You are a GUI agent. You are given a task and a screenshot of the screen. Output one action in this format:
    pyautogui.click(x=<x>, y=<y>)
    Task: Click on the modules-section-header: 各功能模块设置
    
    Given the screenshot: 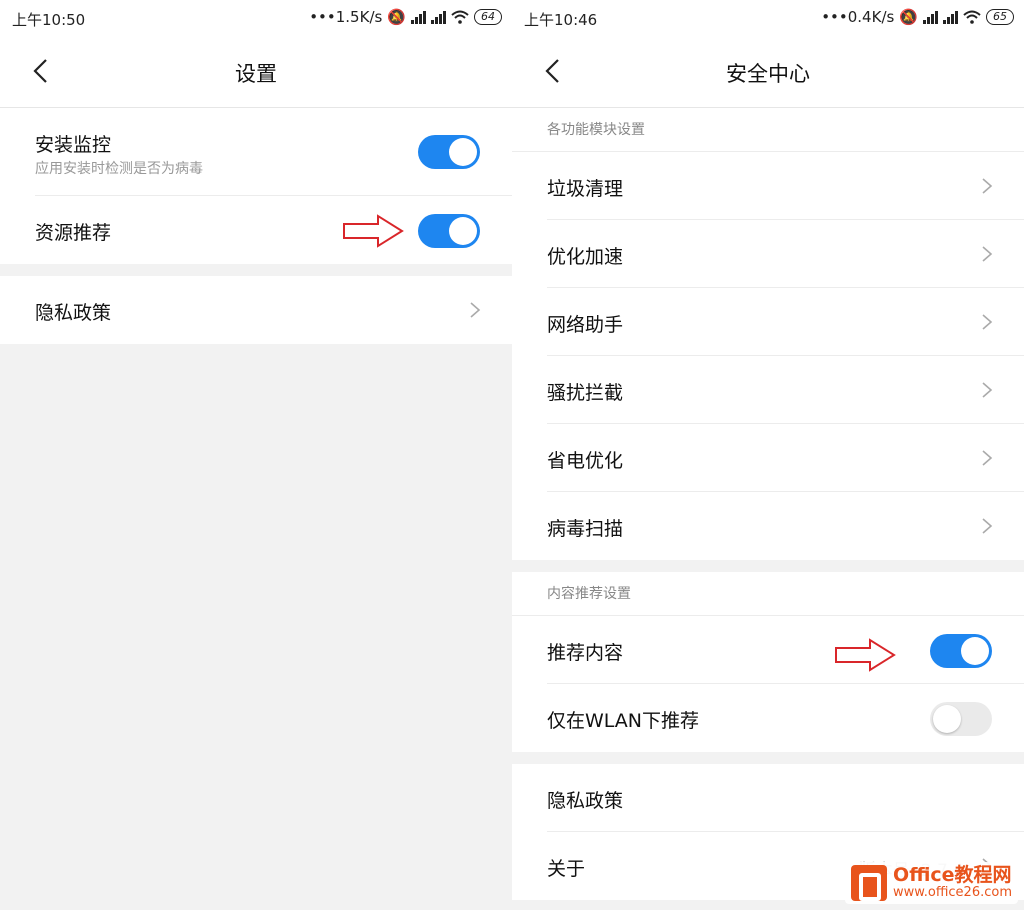 What is the action you would take?
    pyautogui.click(x=768, y=130)
    